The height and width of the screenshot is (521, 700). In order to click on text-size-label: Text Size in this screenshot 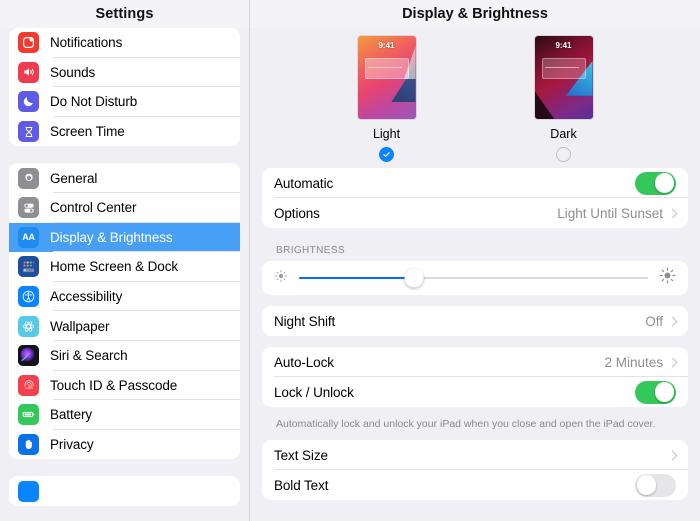, I will do `click(301, 455)`.